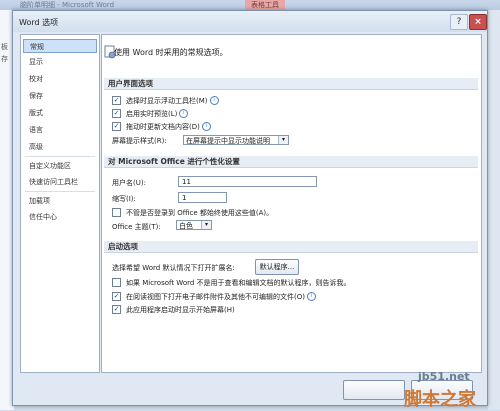 This screenshot has width=500, height=411. What do you see at coordinates (291, 84) in the screenshot?
I see `section-ui-options: 用户界面选项` at bounding box center [291, 84].